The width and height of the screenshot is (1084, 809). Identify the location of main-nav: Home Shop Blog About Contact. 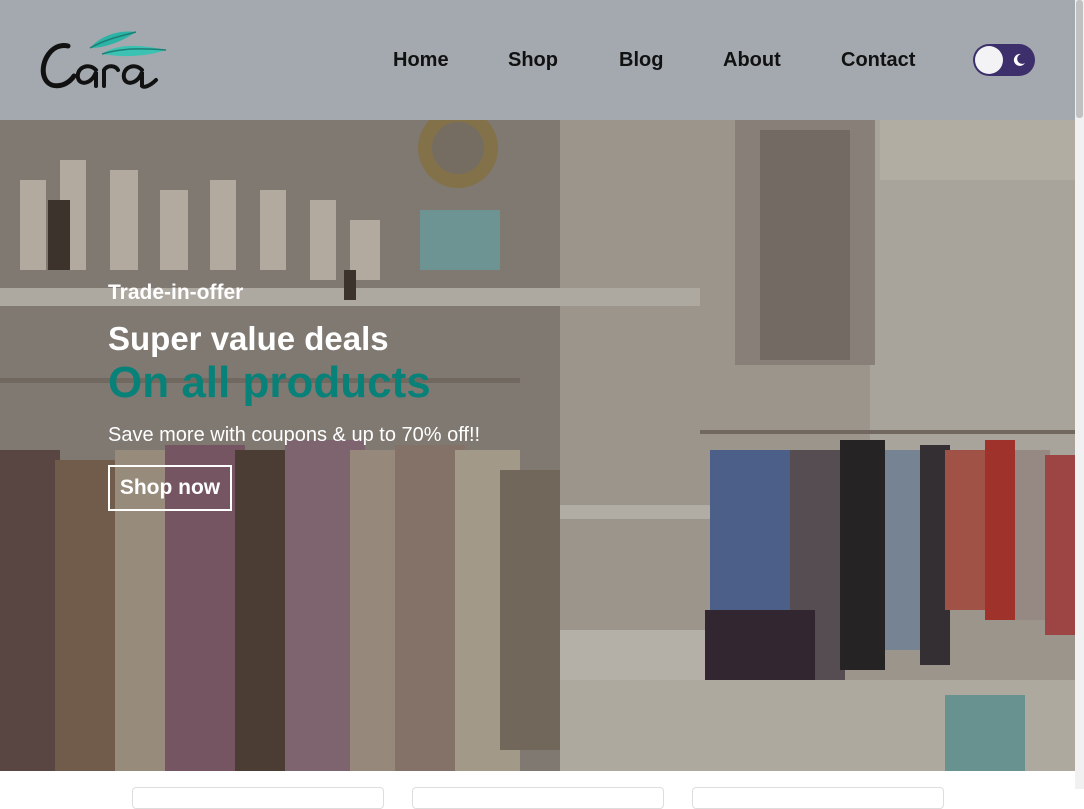
(537, 60).